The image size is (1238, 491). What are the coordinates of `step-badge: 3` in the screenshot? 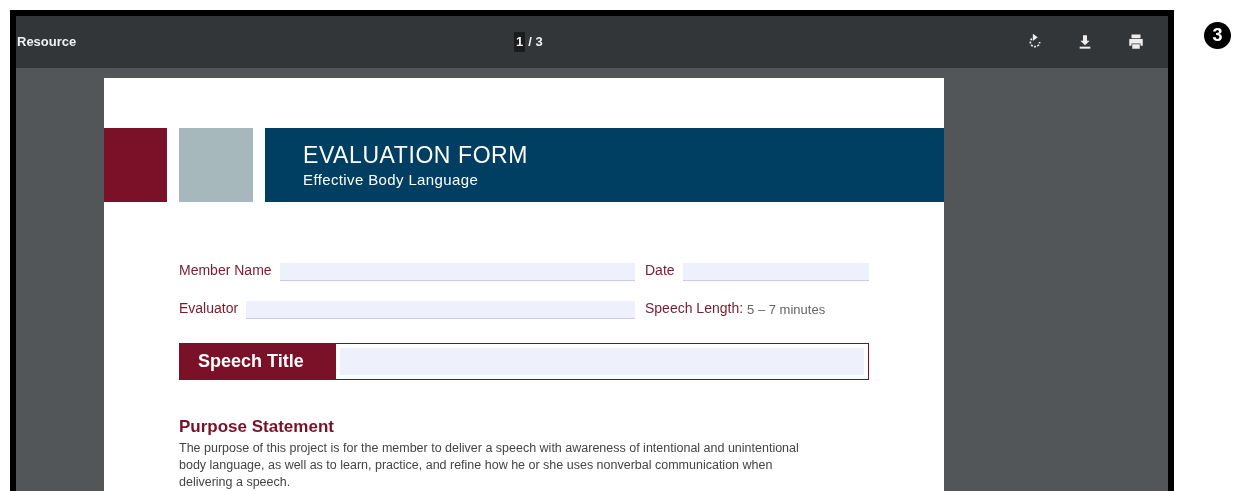 It's located at (1217, 35).